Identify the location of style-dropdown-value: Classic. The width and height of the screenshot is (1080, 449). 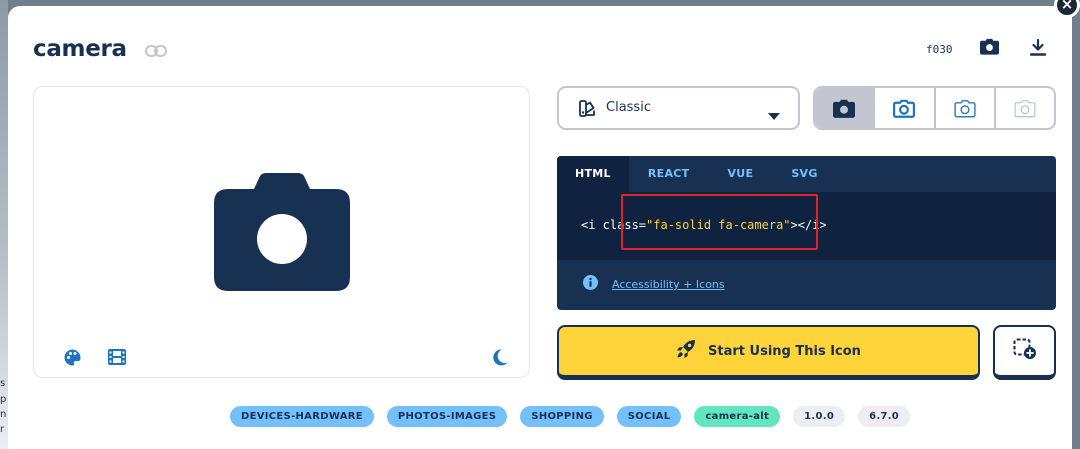
(628, 107).